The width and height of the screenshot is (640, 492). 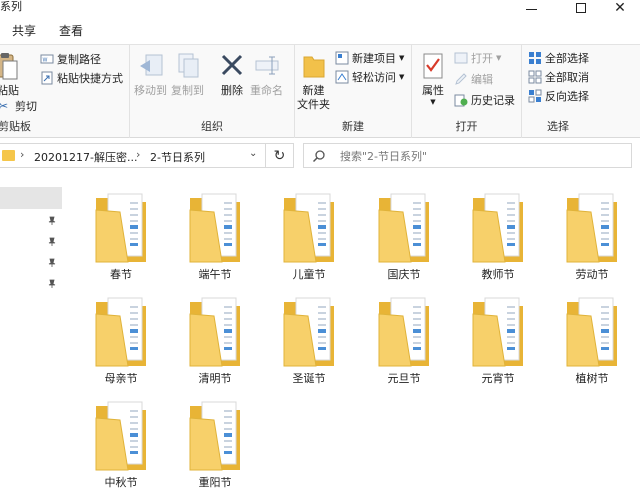 I want to click on move-to-label: 移动到, so click(x=150, y=90).